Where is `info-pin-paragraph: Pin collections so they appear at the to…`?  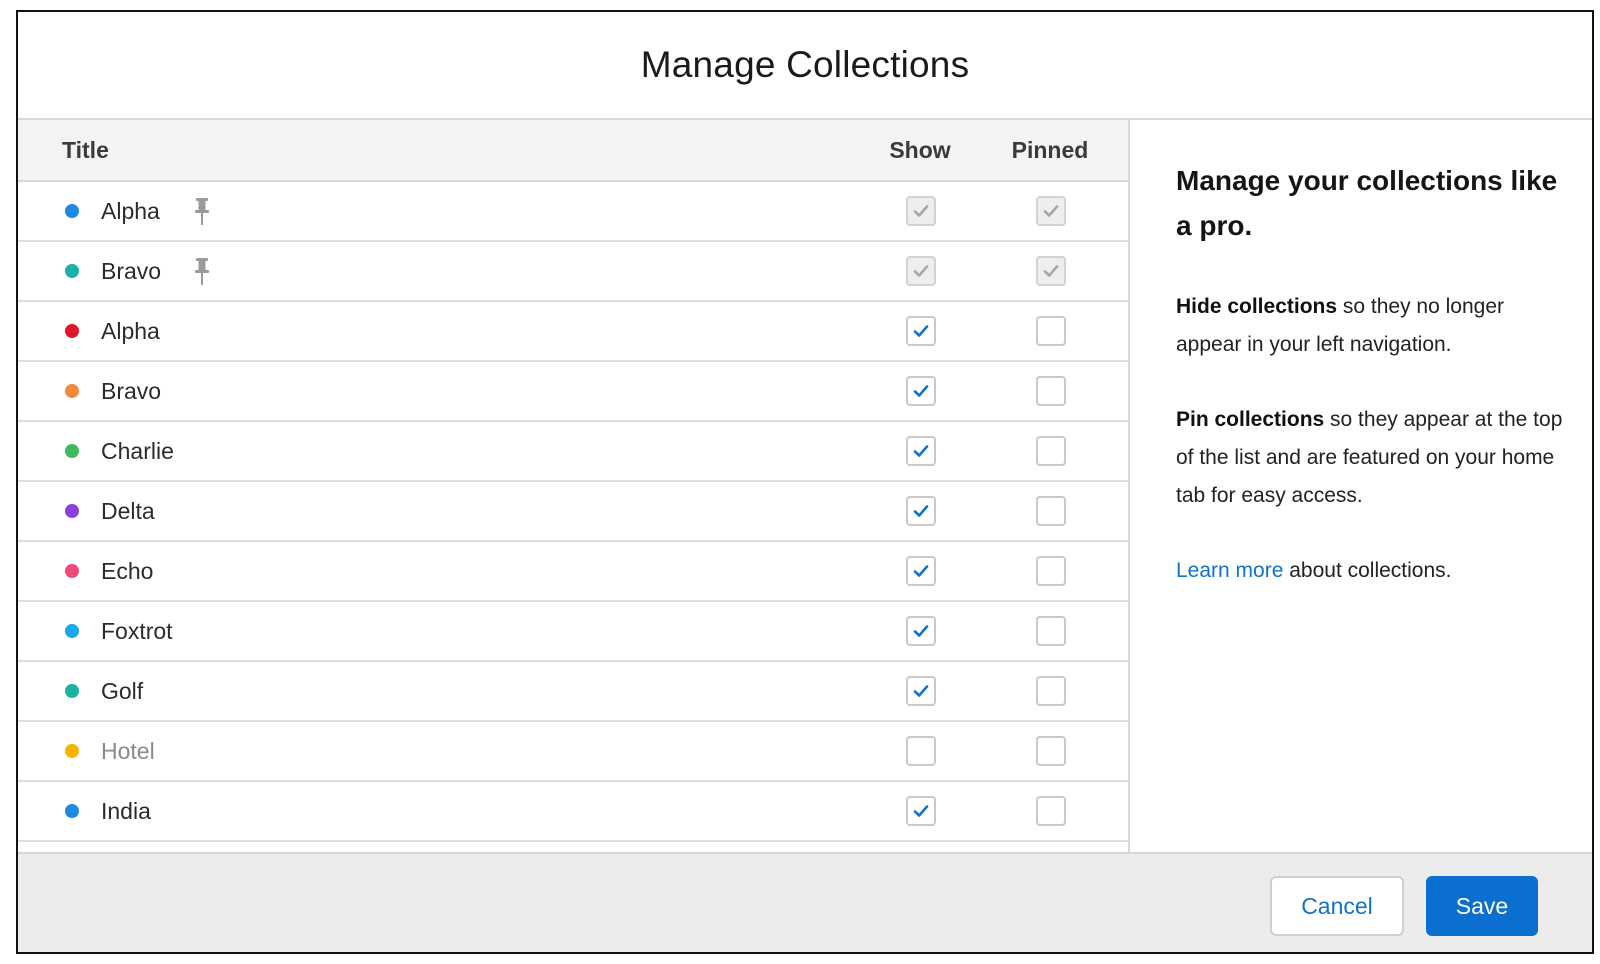 info-pin-paragraph: Pin collections so they appear at the to… is located at coordinates (1371, 458).